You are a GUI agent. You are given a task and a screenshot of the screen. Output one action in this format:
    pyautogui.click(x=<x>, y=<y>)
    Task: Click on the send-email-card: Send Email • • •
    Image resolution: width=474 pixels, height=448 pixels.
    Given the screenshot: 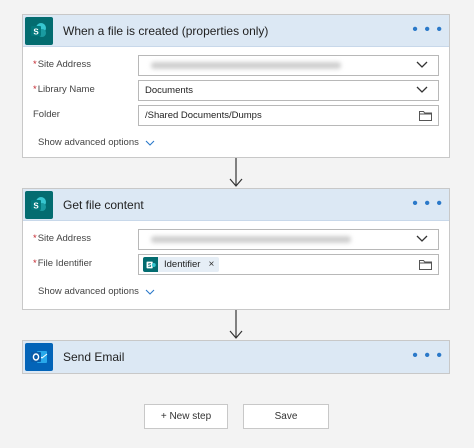 What is the action you would take?
    pyautogui.click(x=236, y=357)
    